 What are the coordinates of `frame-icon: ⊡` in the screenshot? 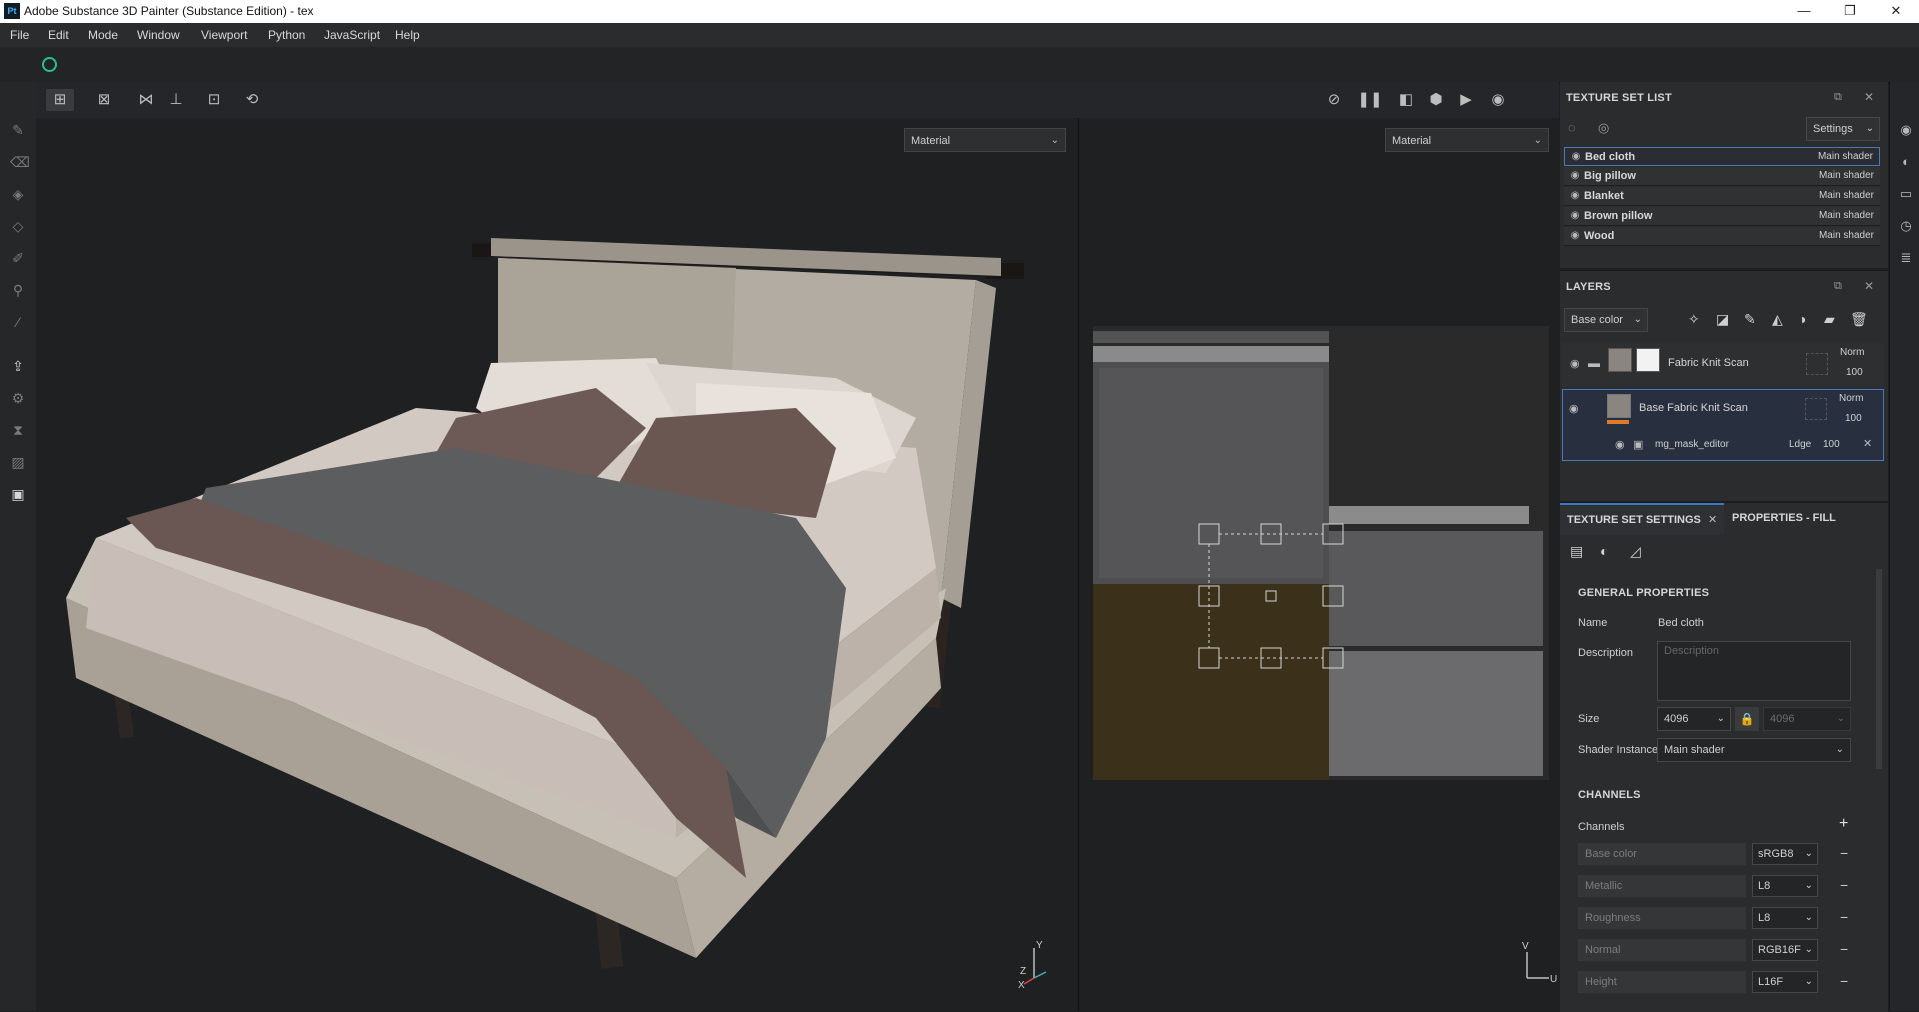 It's located at (214, 100).